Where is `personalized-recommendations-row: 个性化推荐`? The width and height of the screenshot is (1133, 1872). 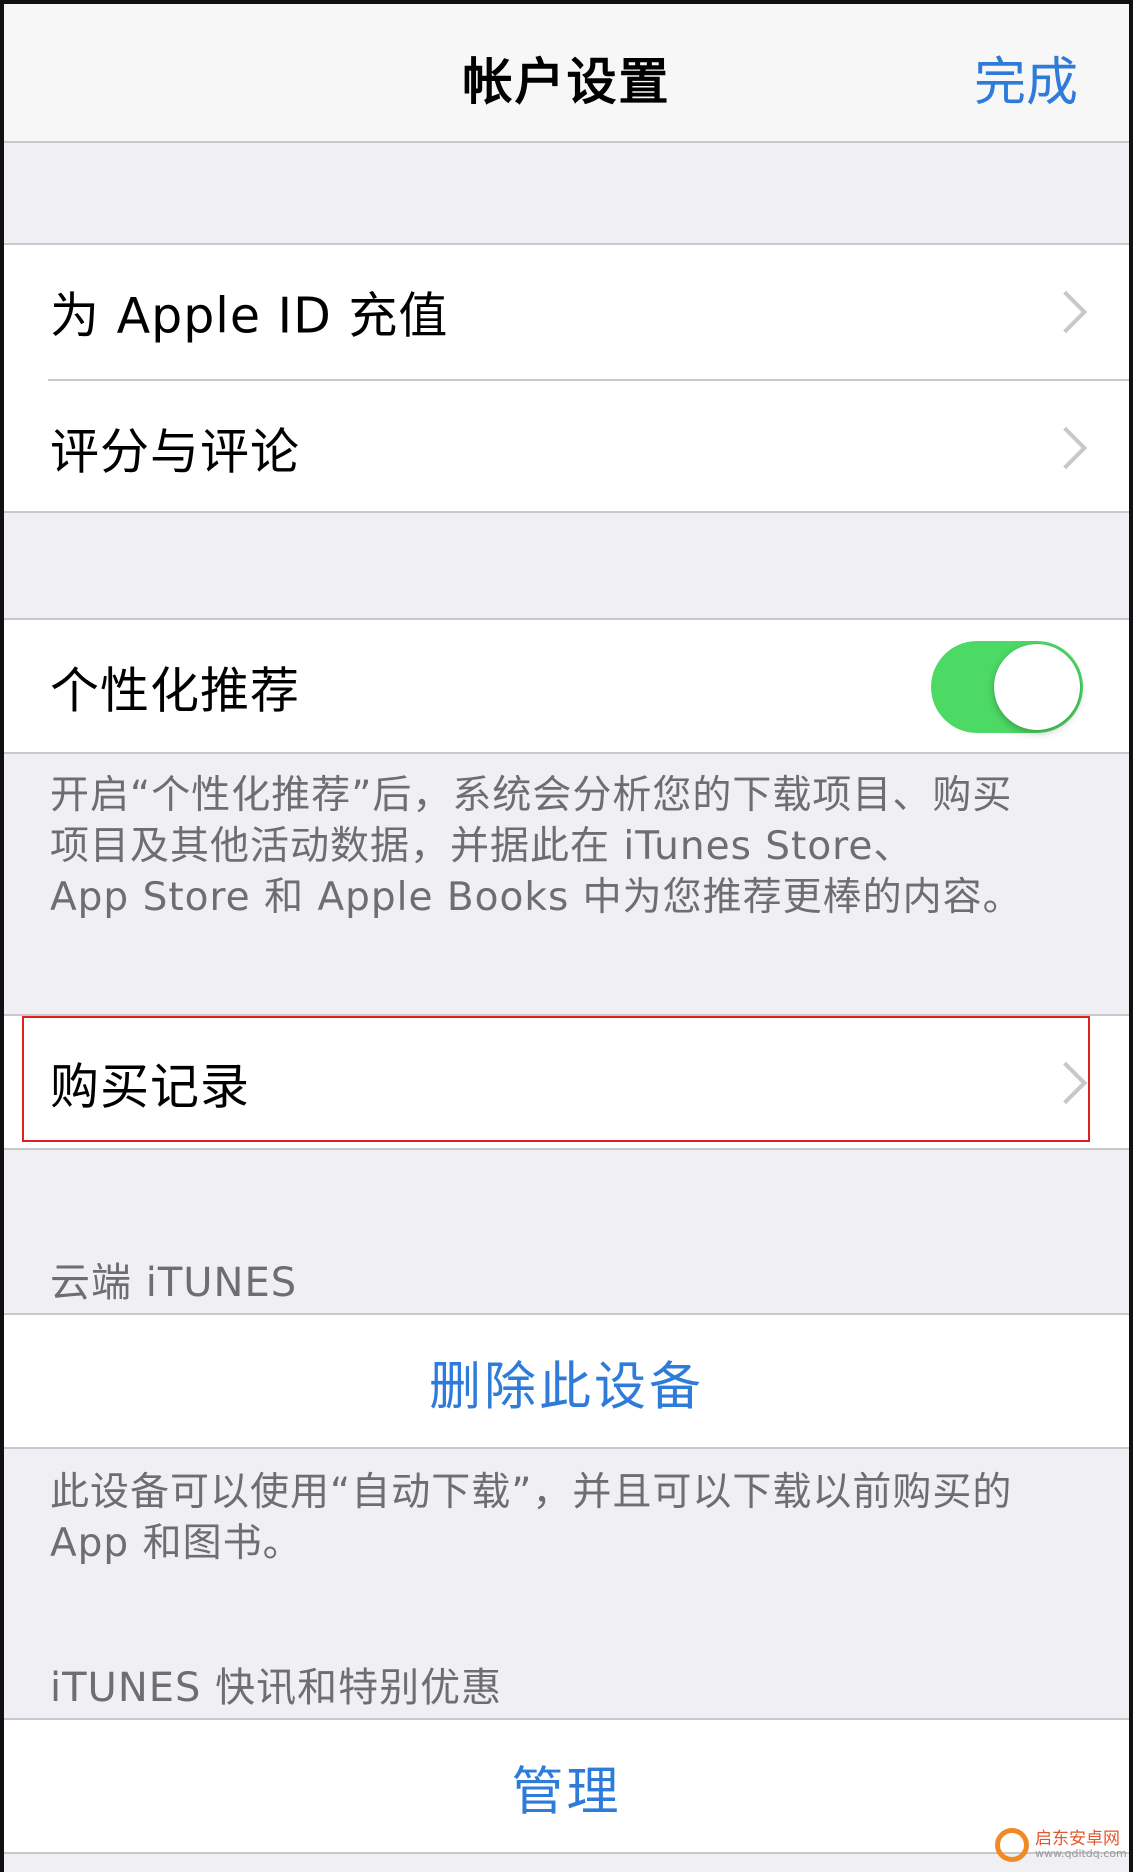
personalized-recommendations-row: 个性化推荐 is located at coordinates (566, 687).